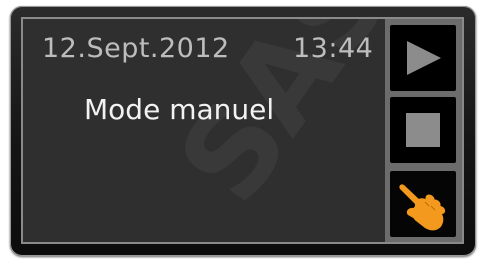 Image resolution: width=480 pixels, height=259 pixels. I want to click on play-button, so click(423, 58).